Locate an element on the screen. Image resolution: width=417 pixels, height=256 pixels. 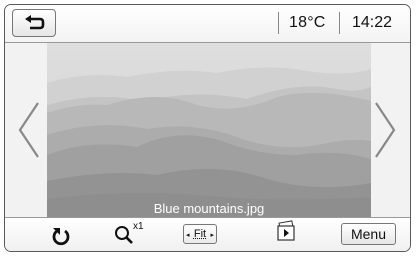
zoom-button: x1 is located at coordinates (132, 234).